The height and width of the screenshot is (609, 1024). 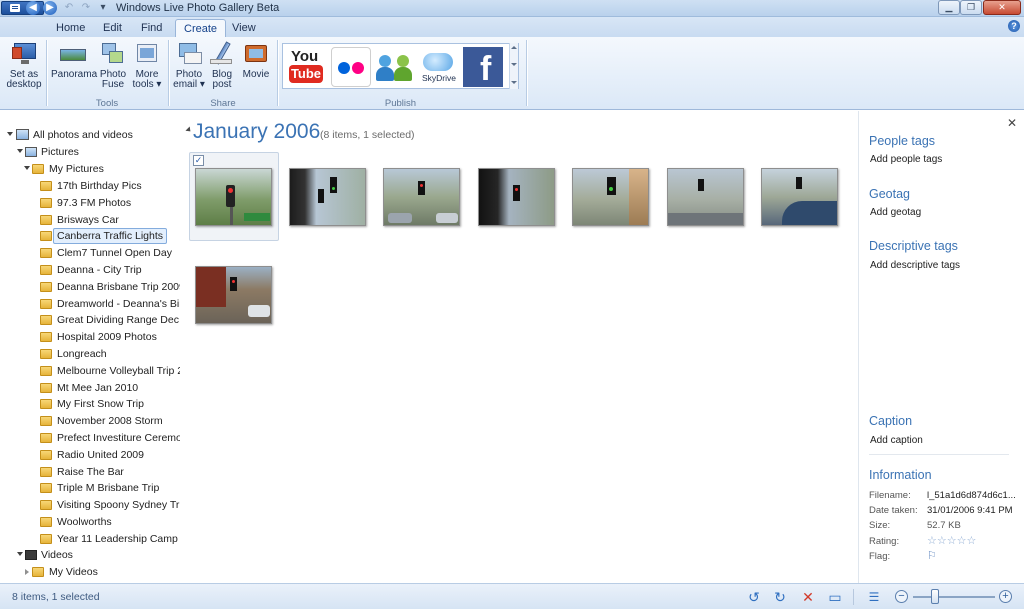 What do you see at coordinates (113, 65) in the screenshot?
I see `photo-fuse-button: Photo Fuse` at bounding box center [113, 65].